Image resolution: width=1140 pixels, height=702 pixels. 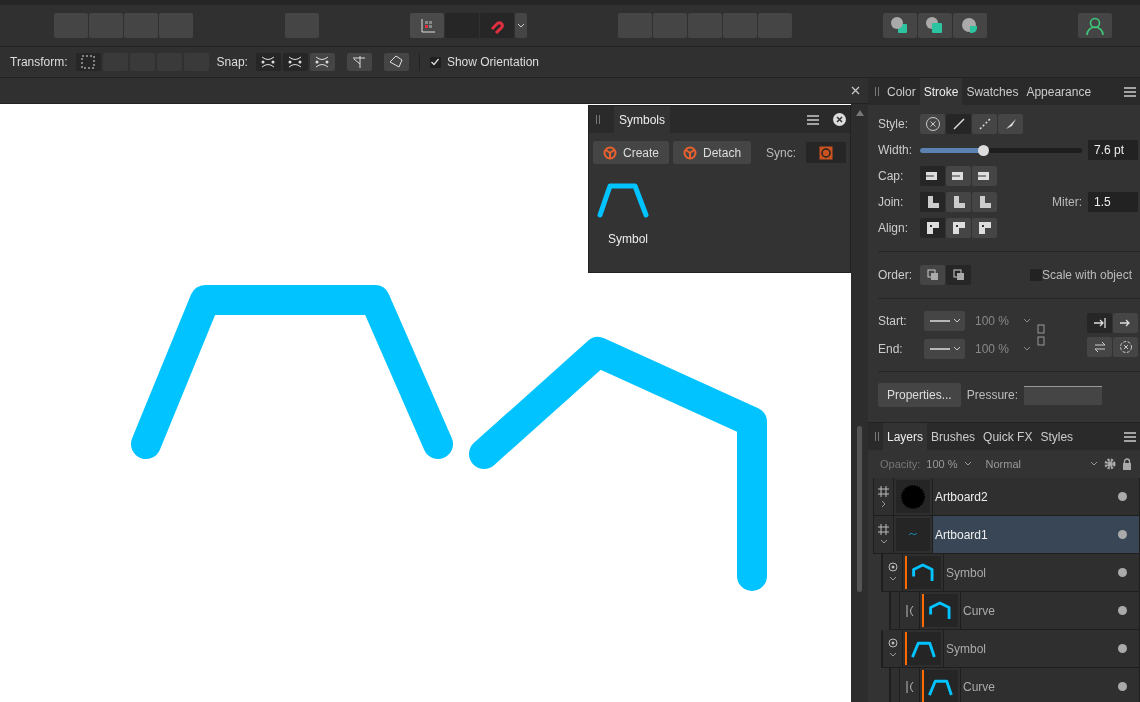 What do you see at coordinates (631, 152) in the screenshot?
I see `create-button: Create` at bounding box center [631, 152].